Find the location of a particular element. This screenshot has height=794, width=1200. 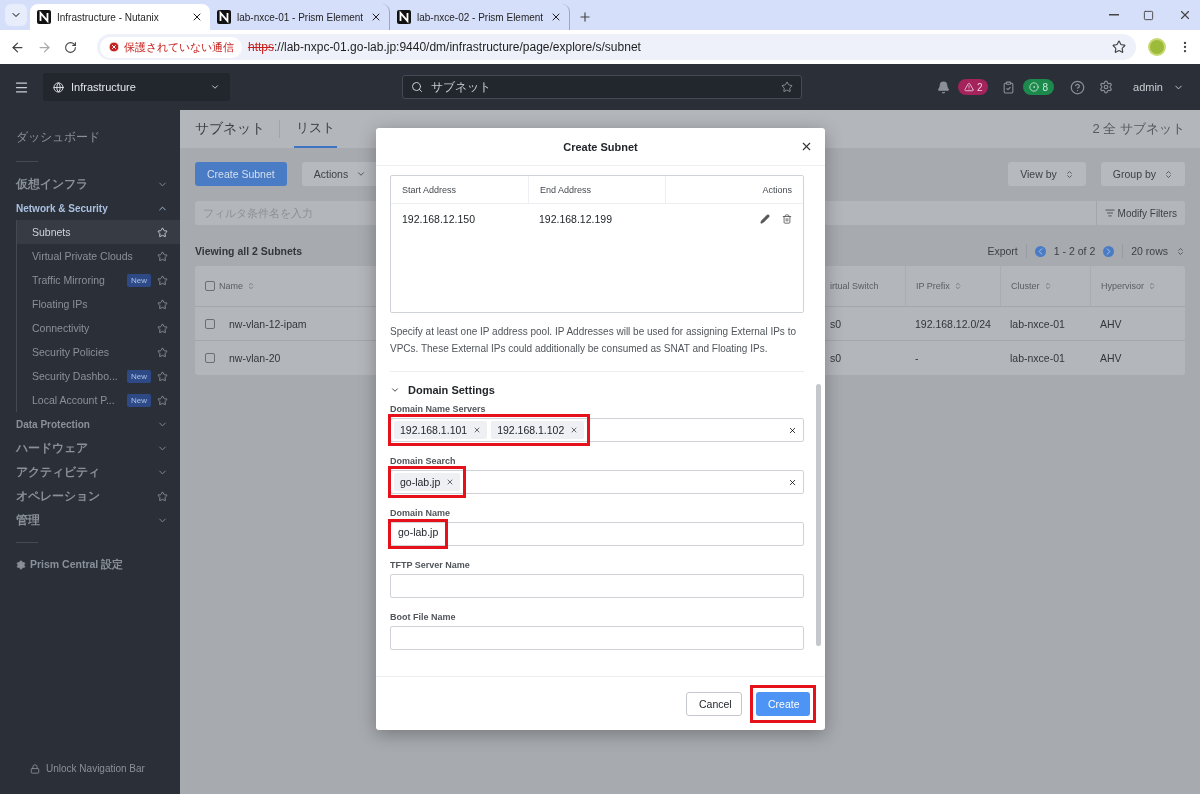

field-label: Boot File Name is located at coordinates (423, 617).